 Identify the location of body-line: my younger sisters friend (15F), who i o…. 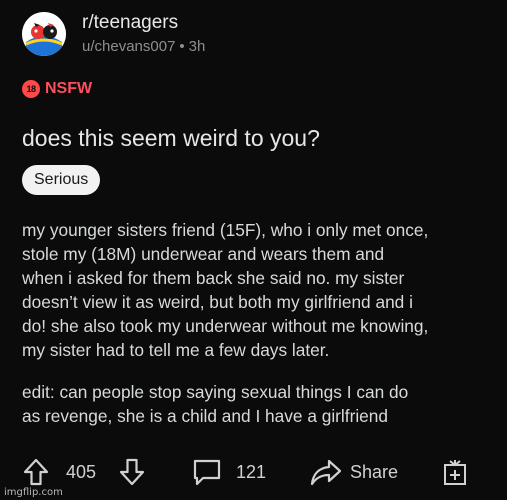
(225, 230).